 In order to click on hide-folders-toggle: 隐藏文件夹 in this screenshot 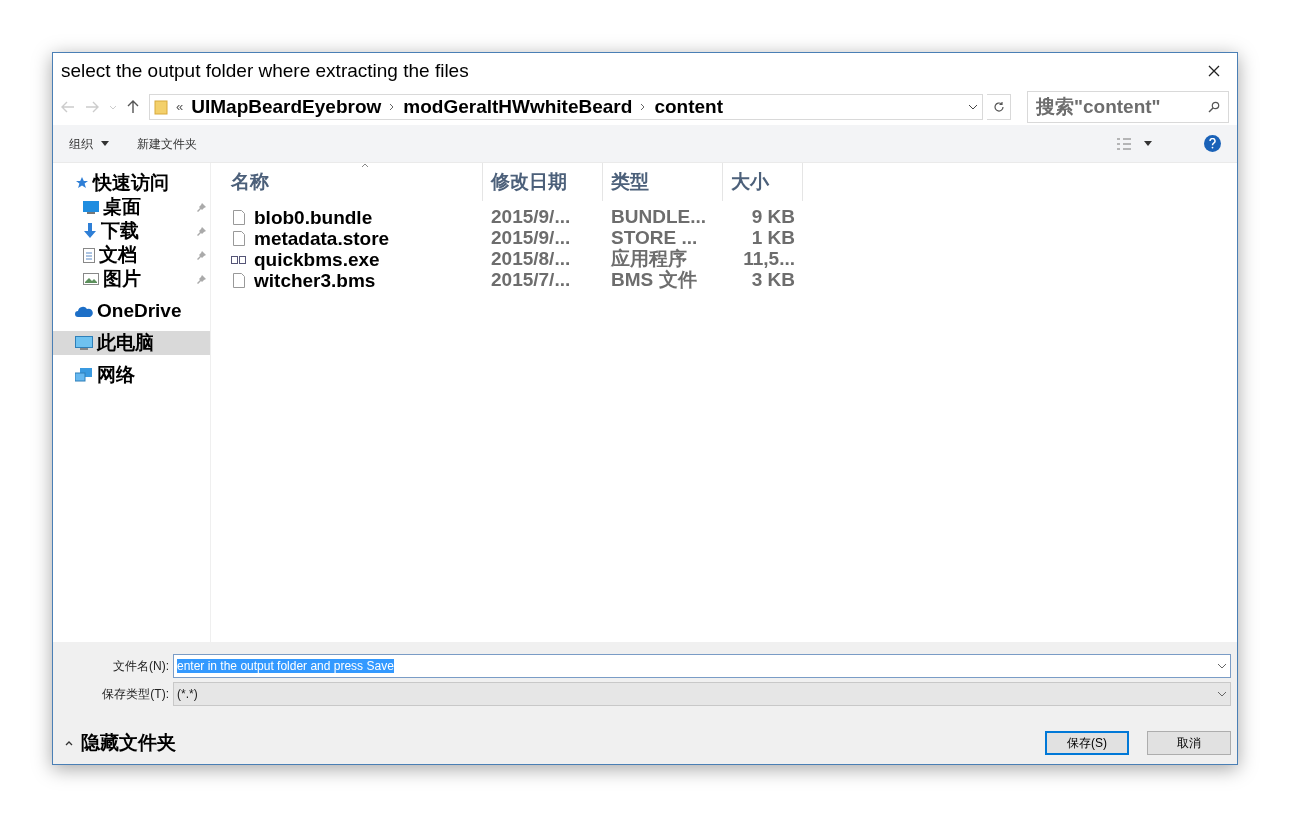, I will do `click(120, 743)`.